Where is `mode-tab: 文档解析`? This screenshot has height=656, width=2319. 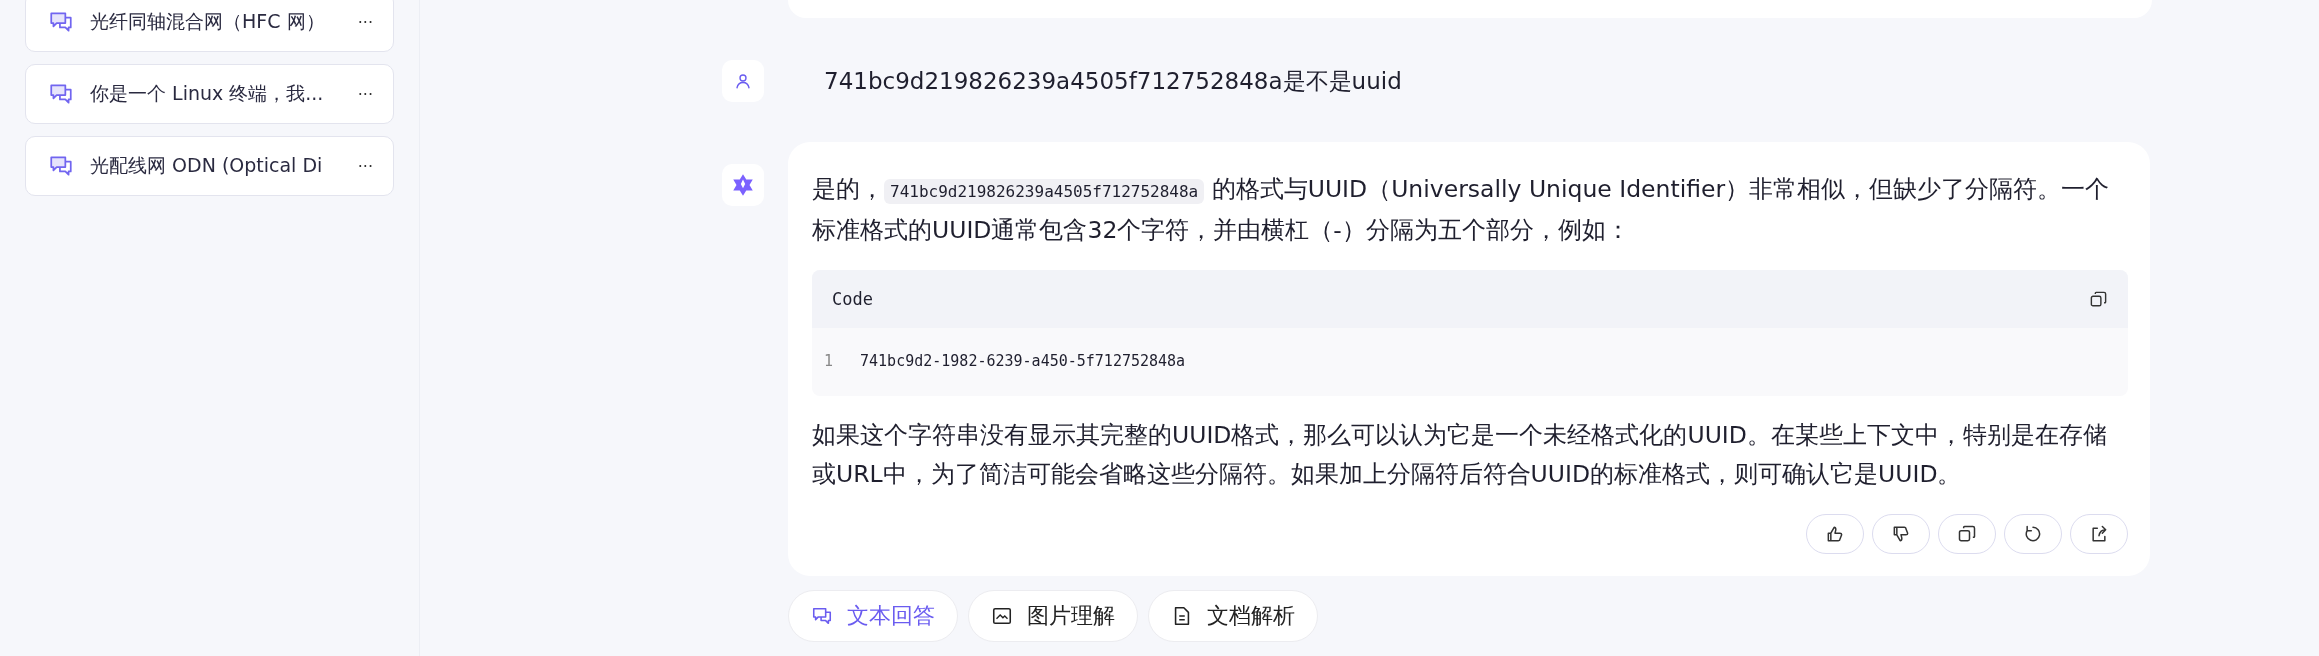
mode-tab: 文档解析 is located at coordinates (1233, 616).